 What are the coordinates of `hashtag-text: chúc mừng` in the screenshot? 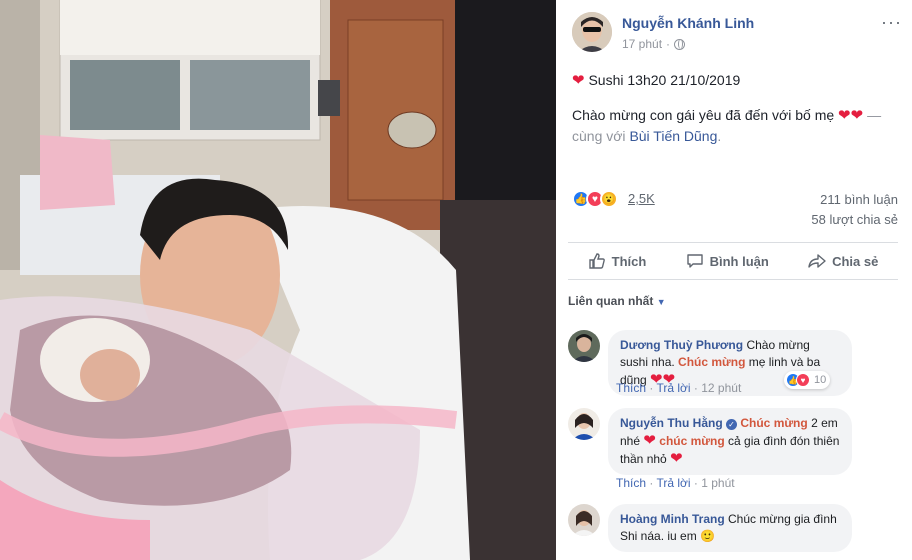 It's located at (691, 441).